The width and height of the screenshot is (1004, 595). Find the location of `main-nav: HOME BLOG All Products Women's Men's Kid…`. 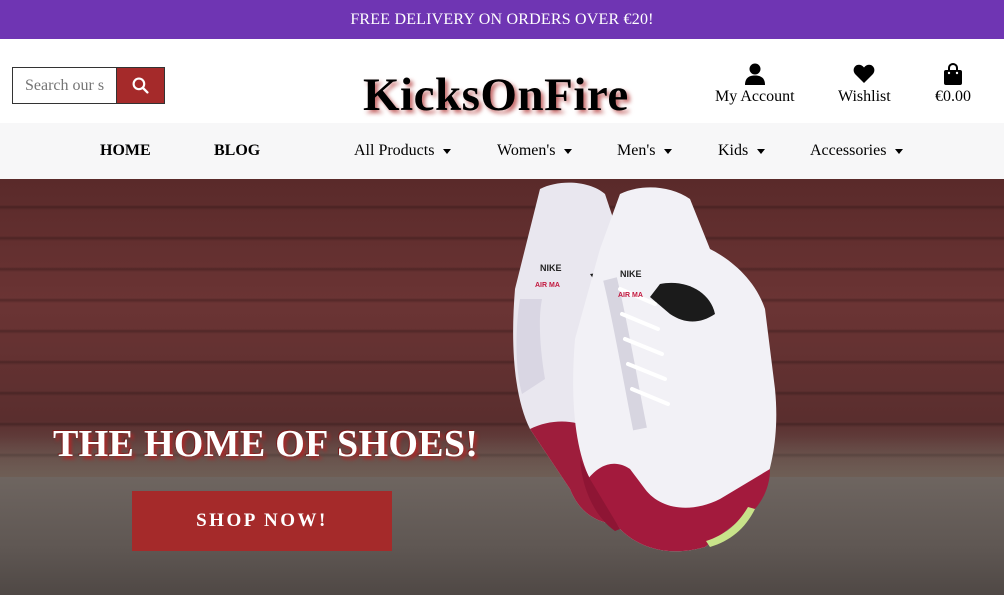

main-nav: HOME BLOG All Products Women's Men's Kid… is located at coordinates (502, 151).